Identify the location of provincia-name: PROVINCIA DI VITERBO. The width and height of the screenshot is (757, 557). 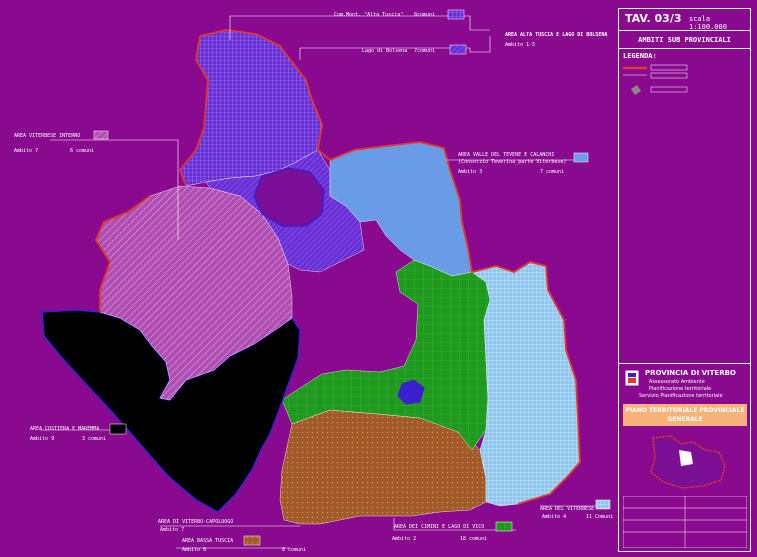
(690, 373).